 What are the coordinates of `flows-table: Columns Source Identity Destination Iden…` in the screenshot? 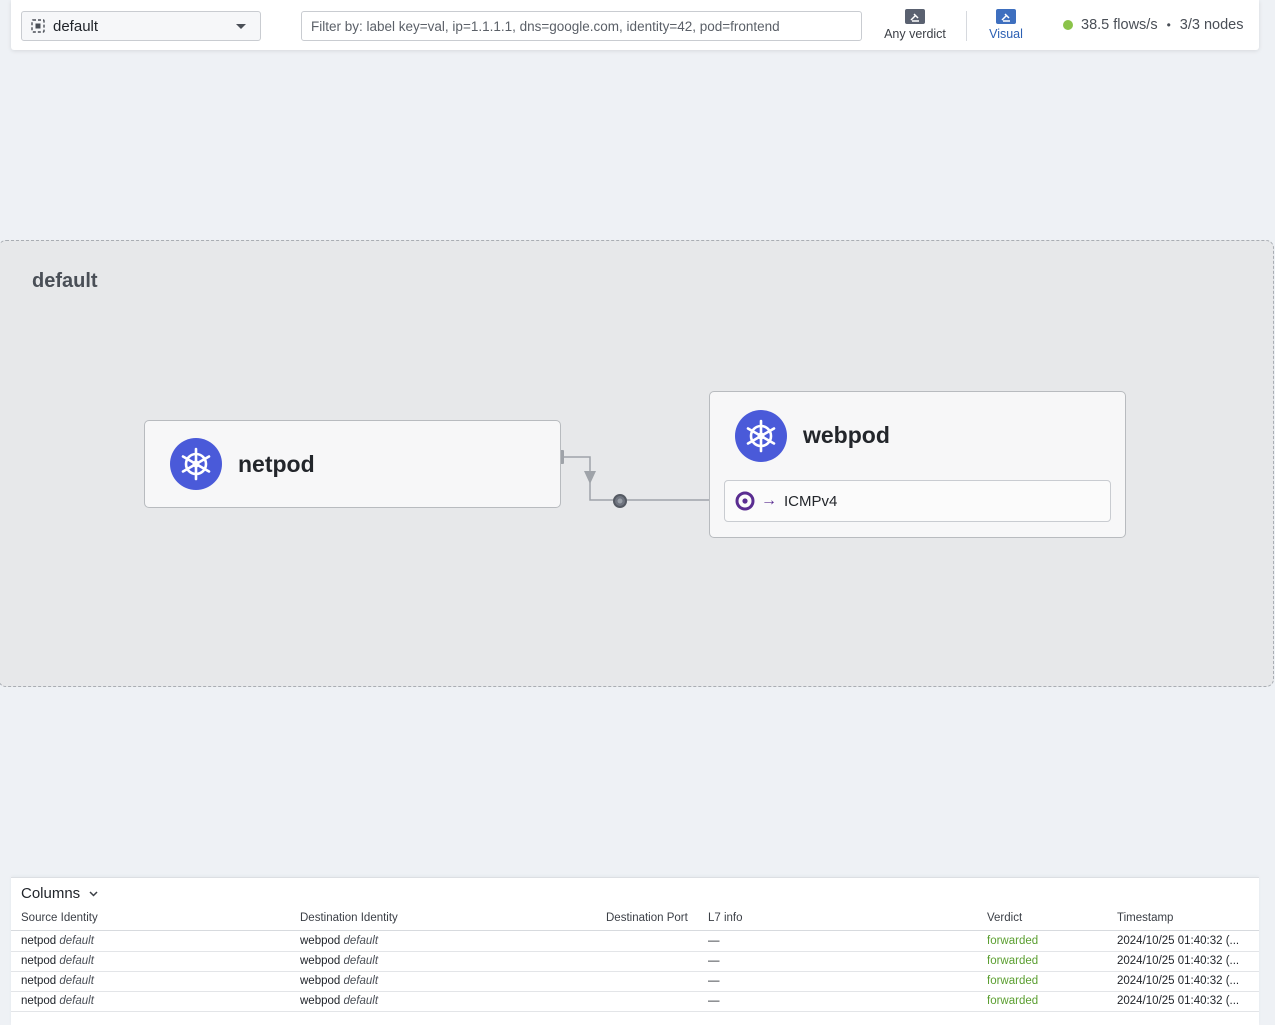 It's located at (635, 951).